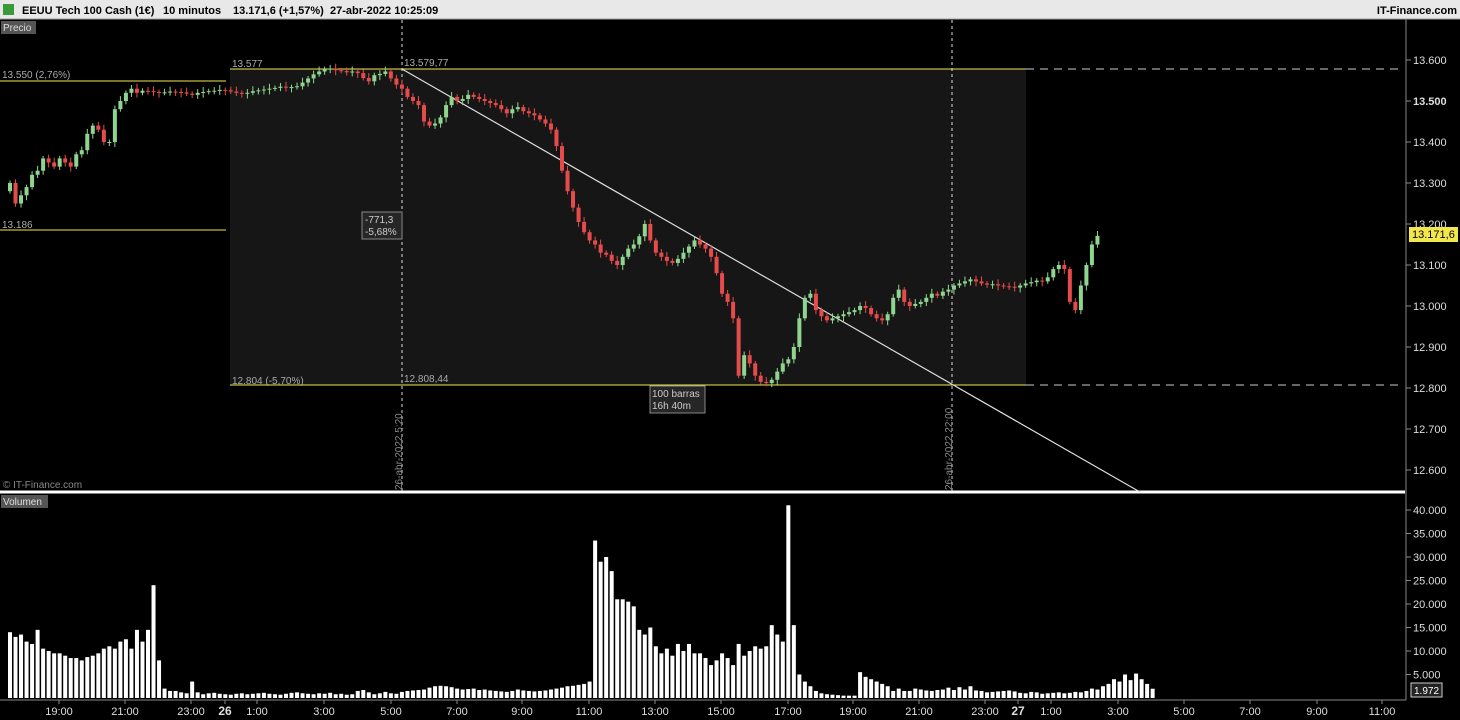 This screenshot has height=720, width=1460. What do you see at coordinates (191, 712) in the screenshot?
I see `time-tick-label: 23:00` at bounding box center [191, 712].